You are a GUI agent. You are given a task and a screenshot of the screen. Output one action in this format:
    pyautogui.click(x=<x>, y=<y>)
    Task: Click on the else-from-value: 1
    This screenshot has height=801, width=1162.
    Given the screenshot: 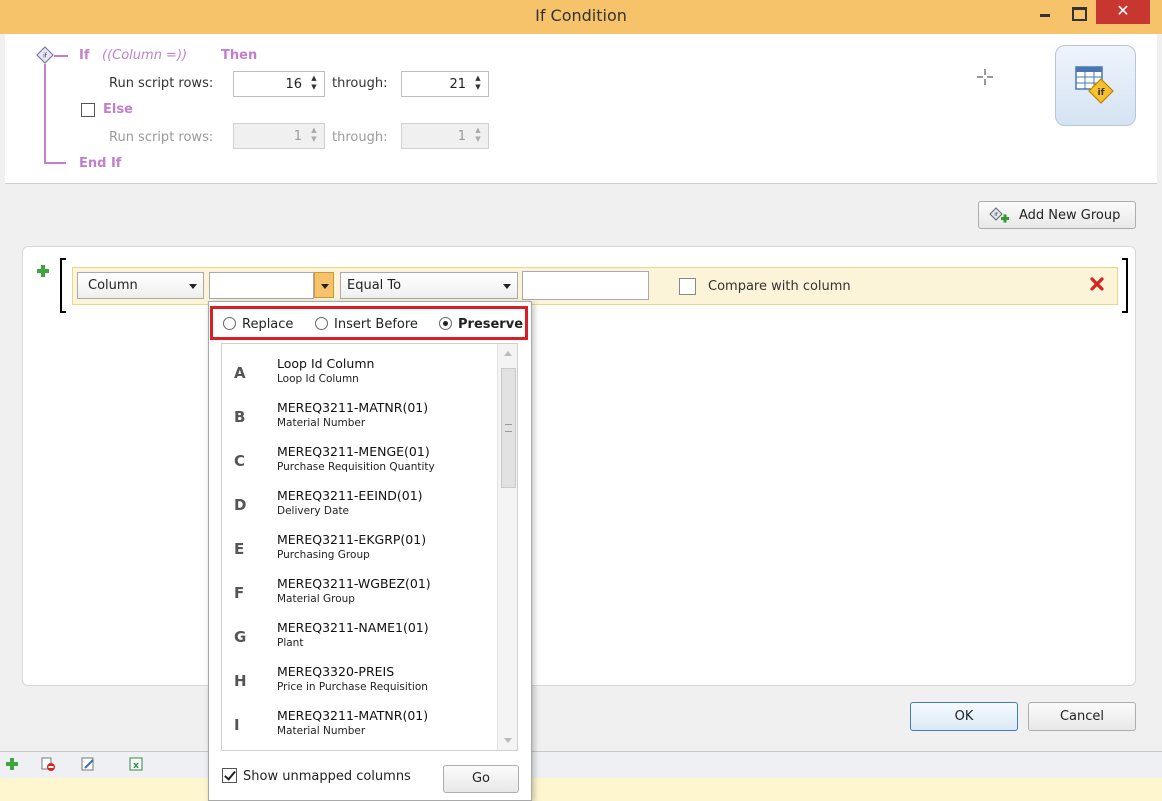 What is the action you would take?
    pyautogui.click(x=297, y=136)
    